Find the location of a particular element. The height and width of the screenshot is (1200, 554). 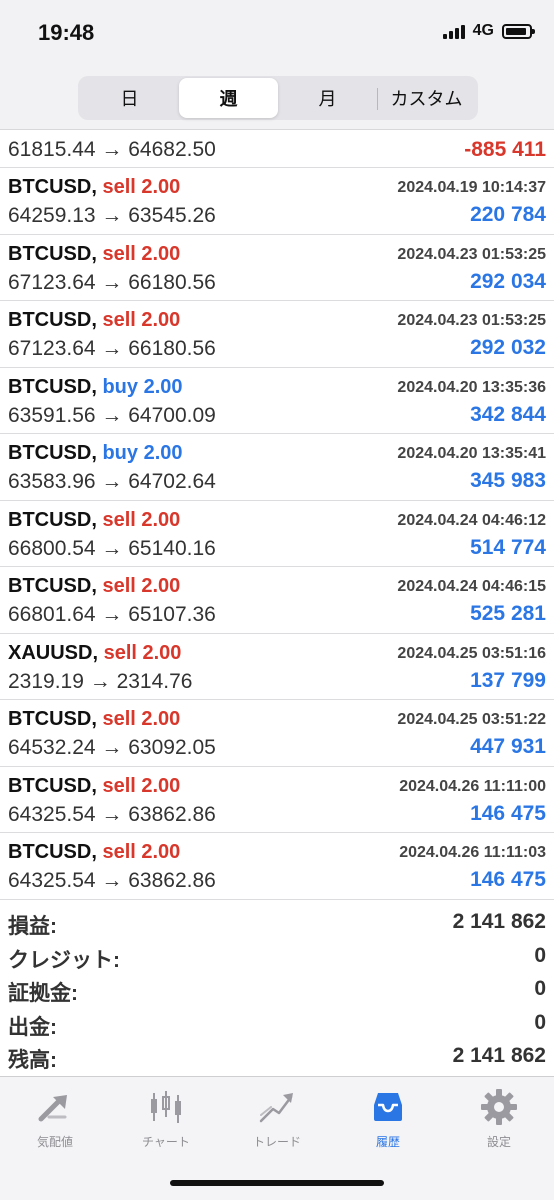

segment-custom: カスタム is located at coordinates (426, 98).